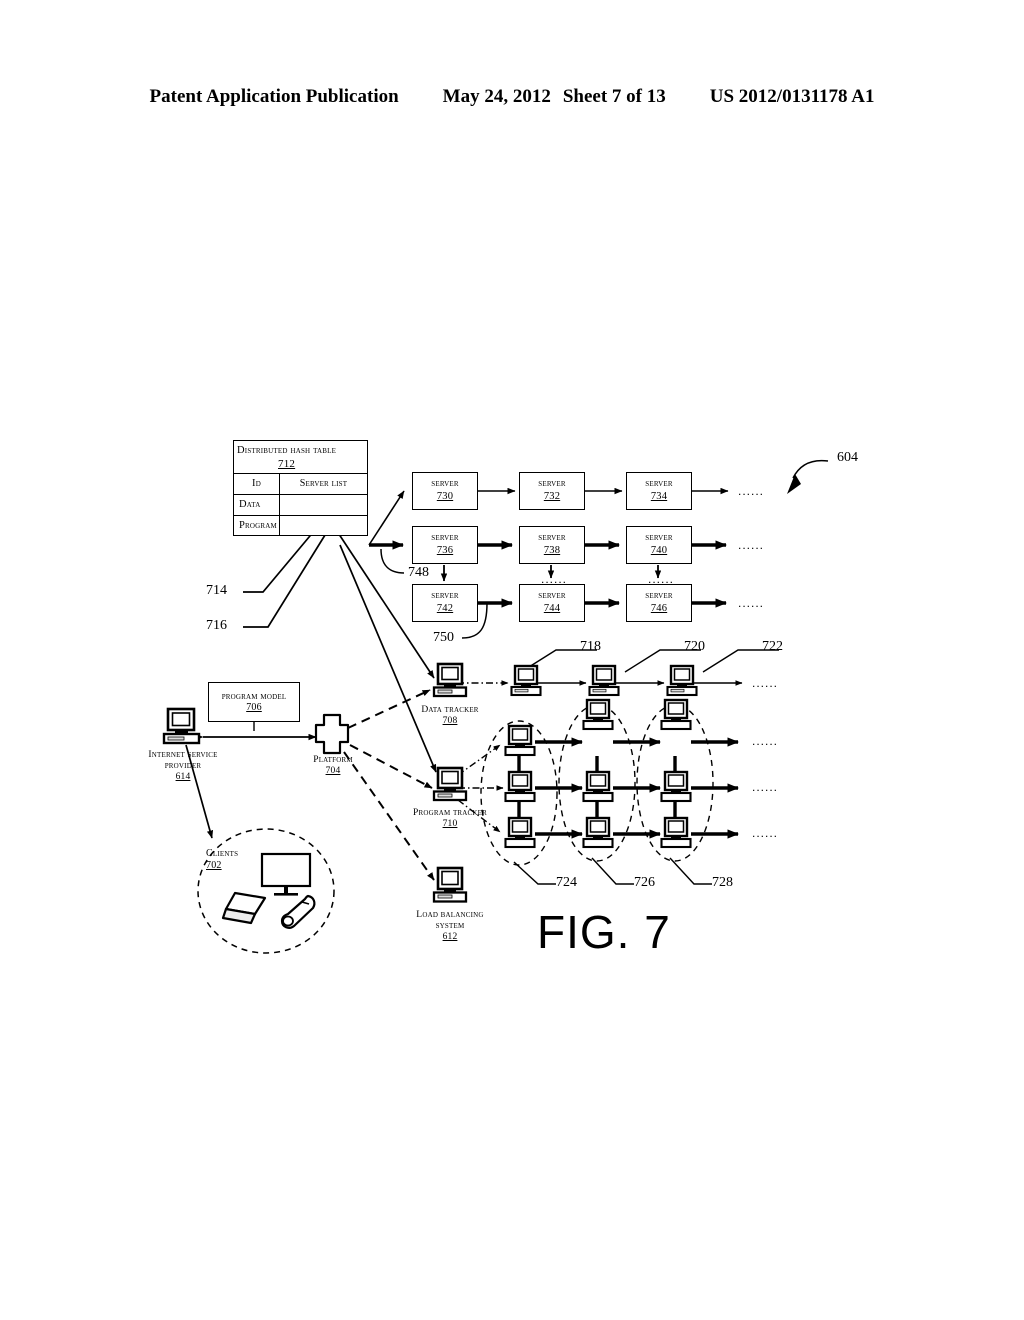 This screenshot has width=1024, height=1320. Describe the element at coordinates (450, 716) in the screenshot. I see `data-tracker-caption: Data Tracker 708` at that location.